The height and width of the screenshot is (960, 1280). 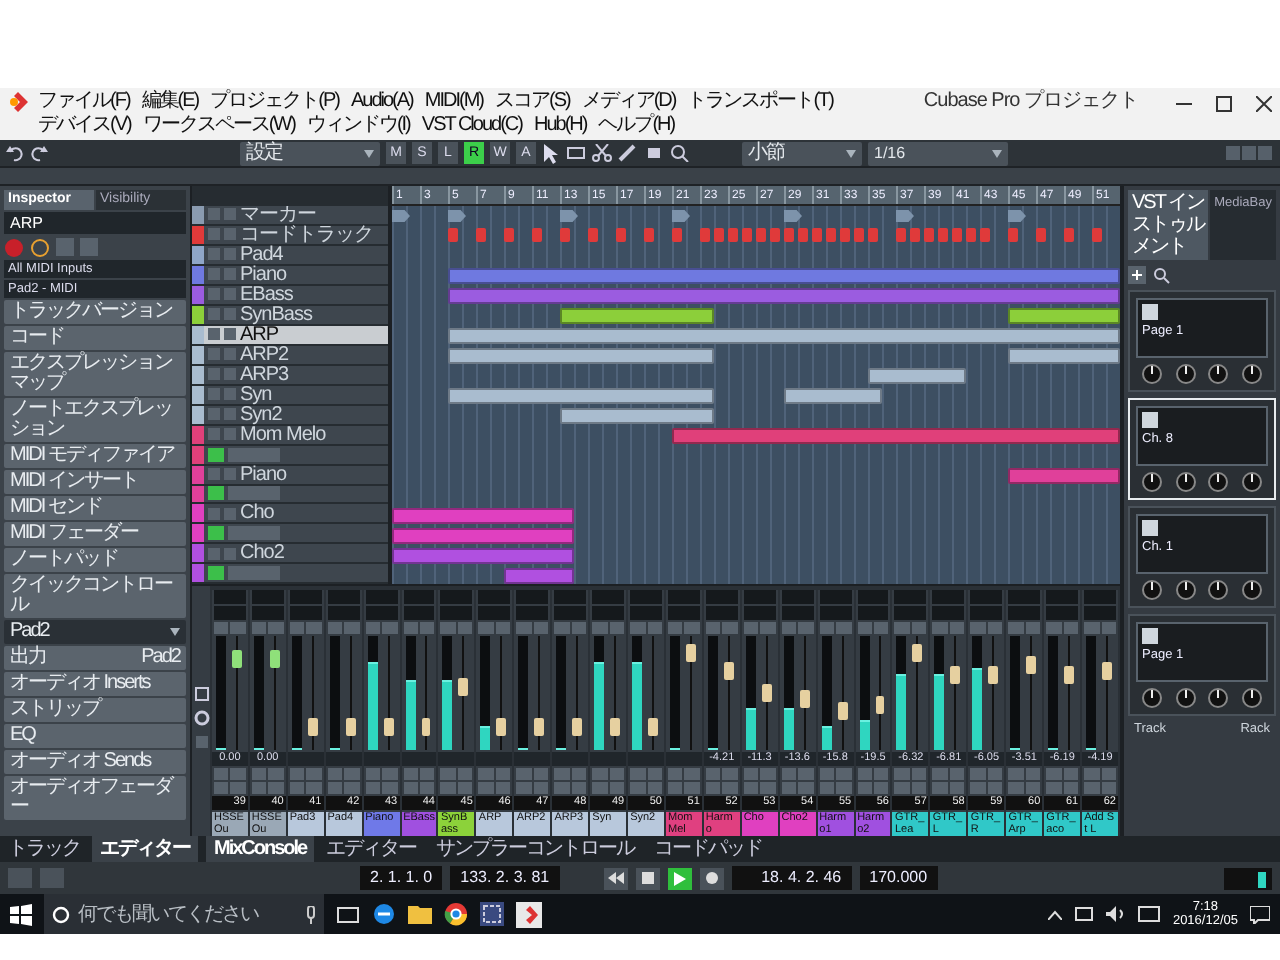 What do you see at coordinates (290, 295) in the screenshot?
I see `track-row: EBass` at bounding box center [290, 295].